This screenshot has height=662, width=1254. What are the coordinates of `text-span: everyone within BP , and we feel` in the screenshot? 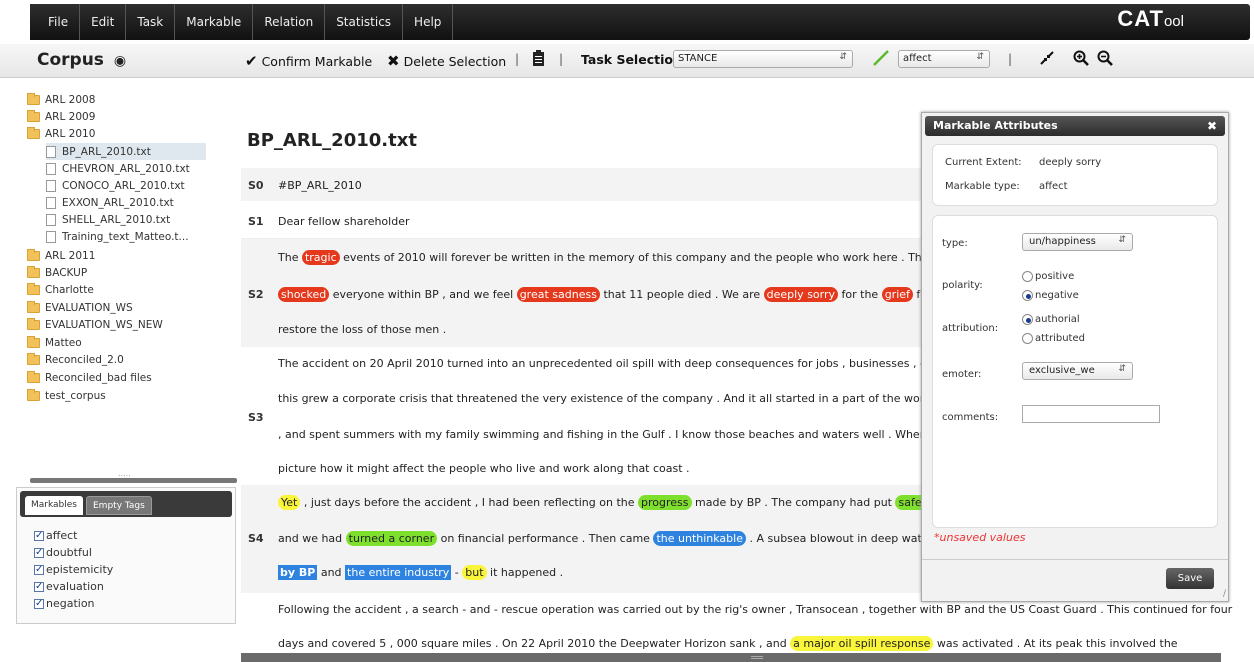 It's located at (423, 294).